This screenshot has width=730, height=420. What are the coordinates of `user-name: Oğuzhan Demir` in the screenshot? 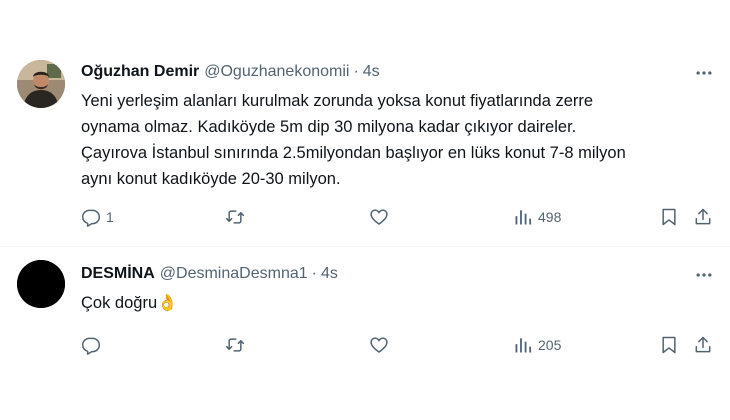 It's located at (140, 72).